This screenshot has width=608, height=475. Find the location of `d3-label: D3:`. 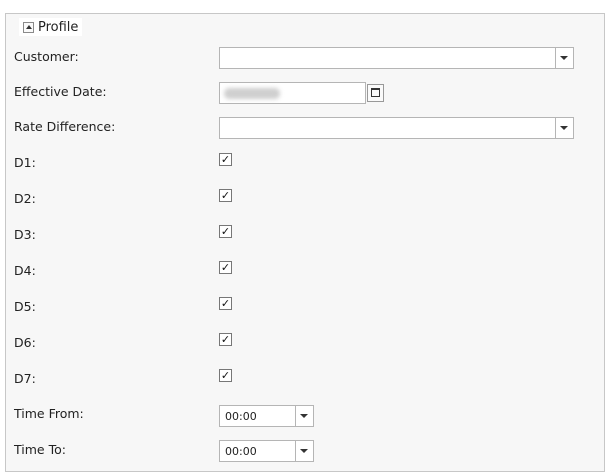

d3-label: D3: is located at coordinates (25, 234).